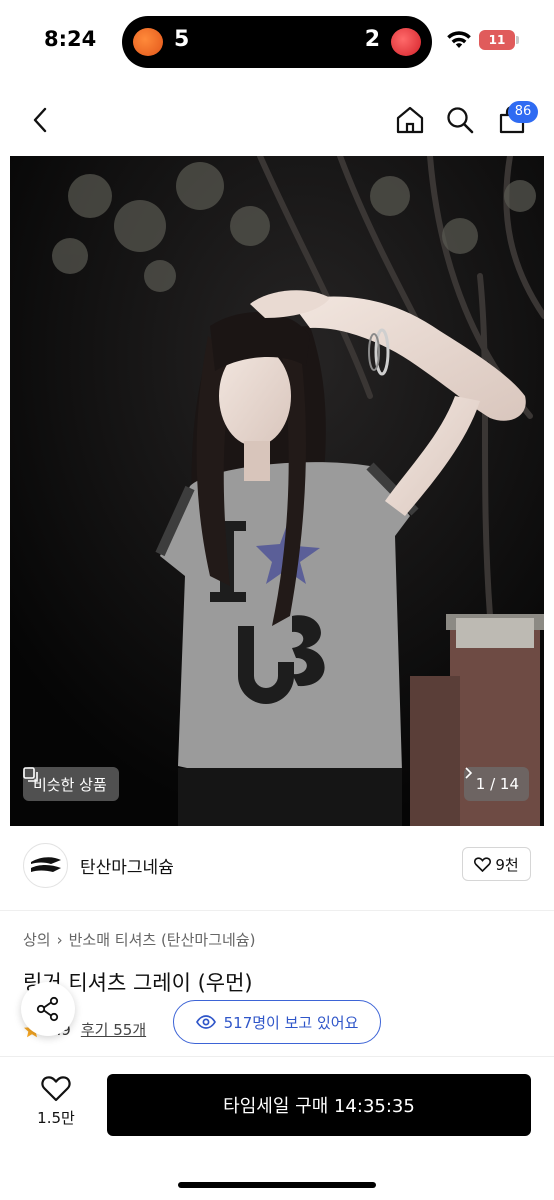 Image resolution: width=554 pixels, height=1200 pixels. I want to click on shop-logo, so click(45, 865).